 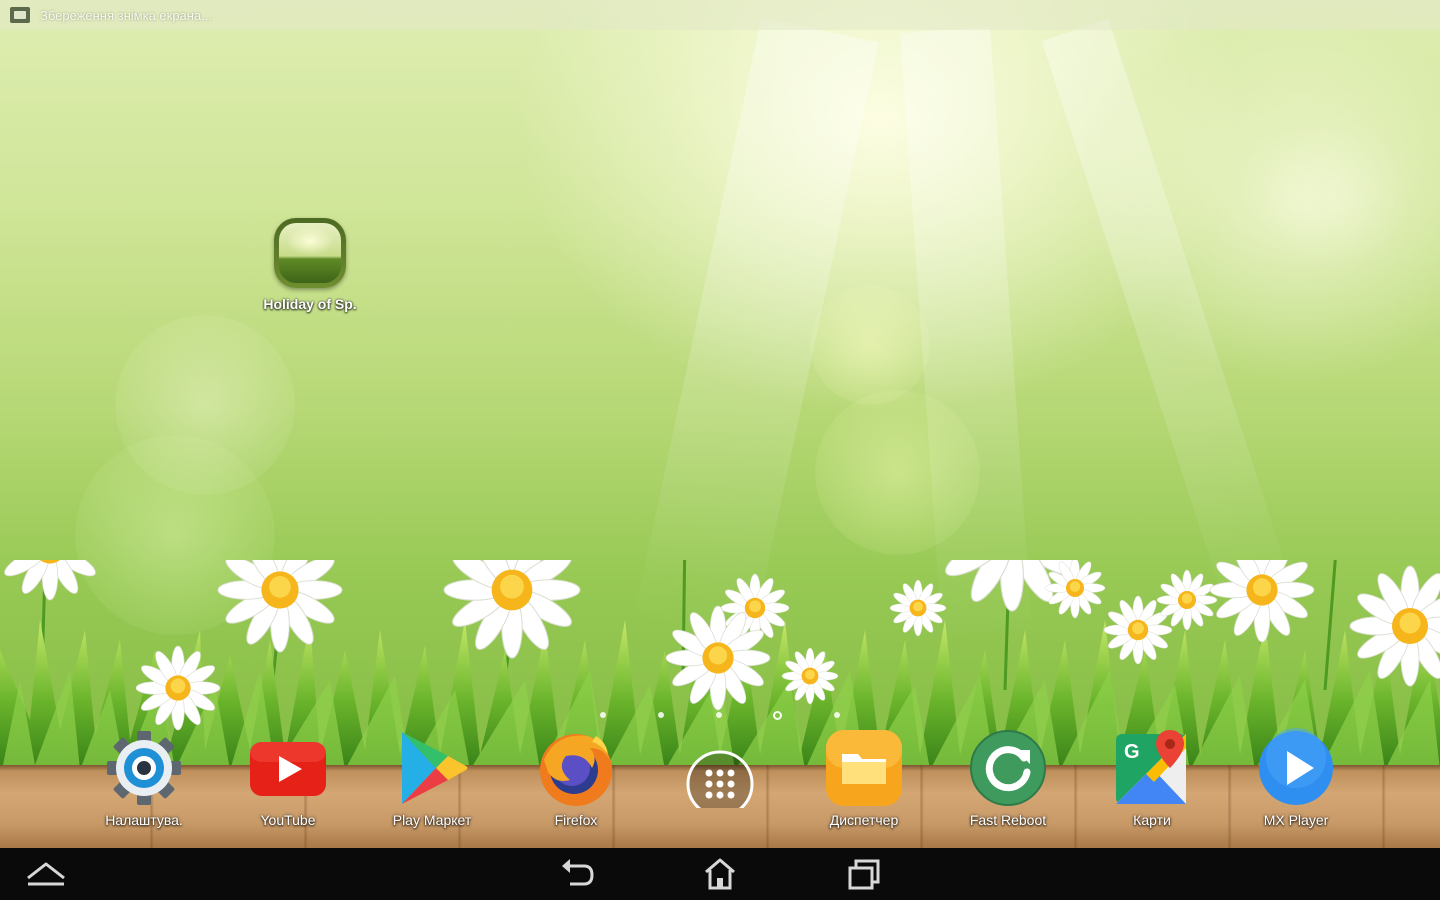 I want to click on firefox-icon, so click(x=576, y=768).